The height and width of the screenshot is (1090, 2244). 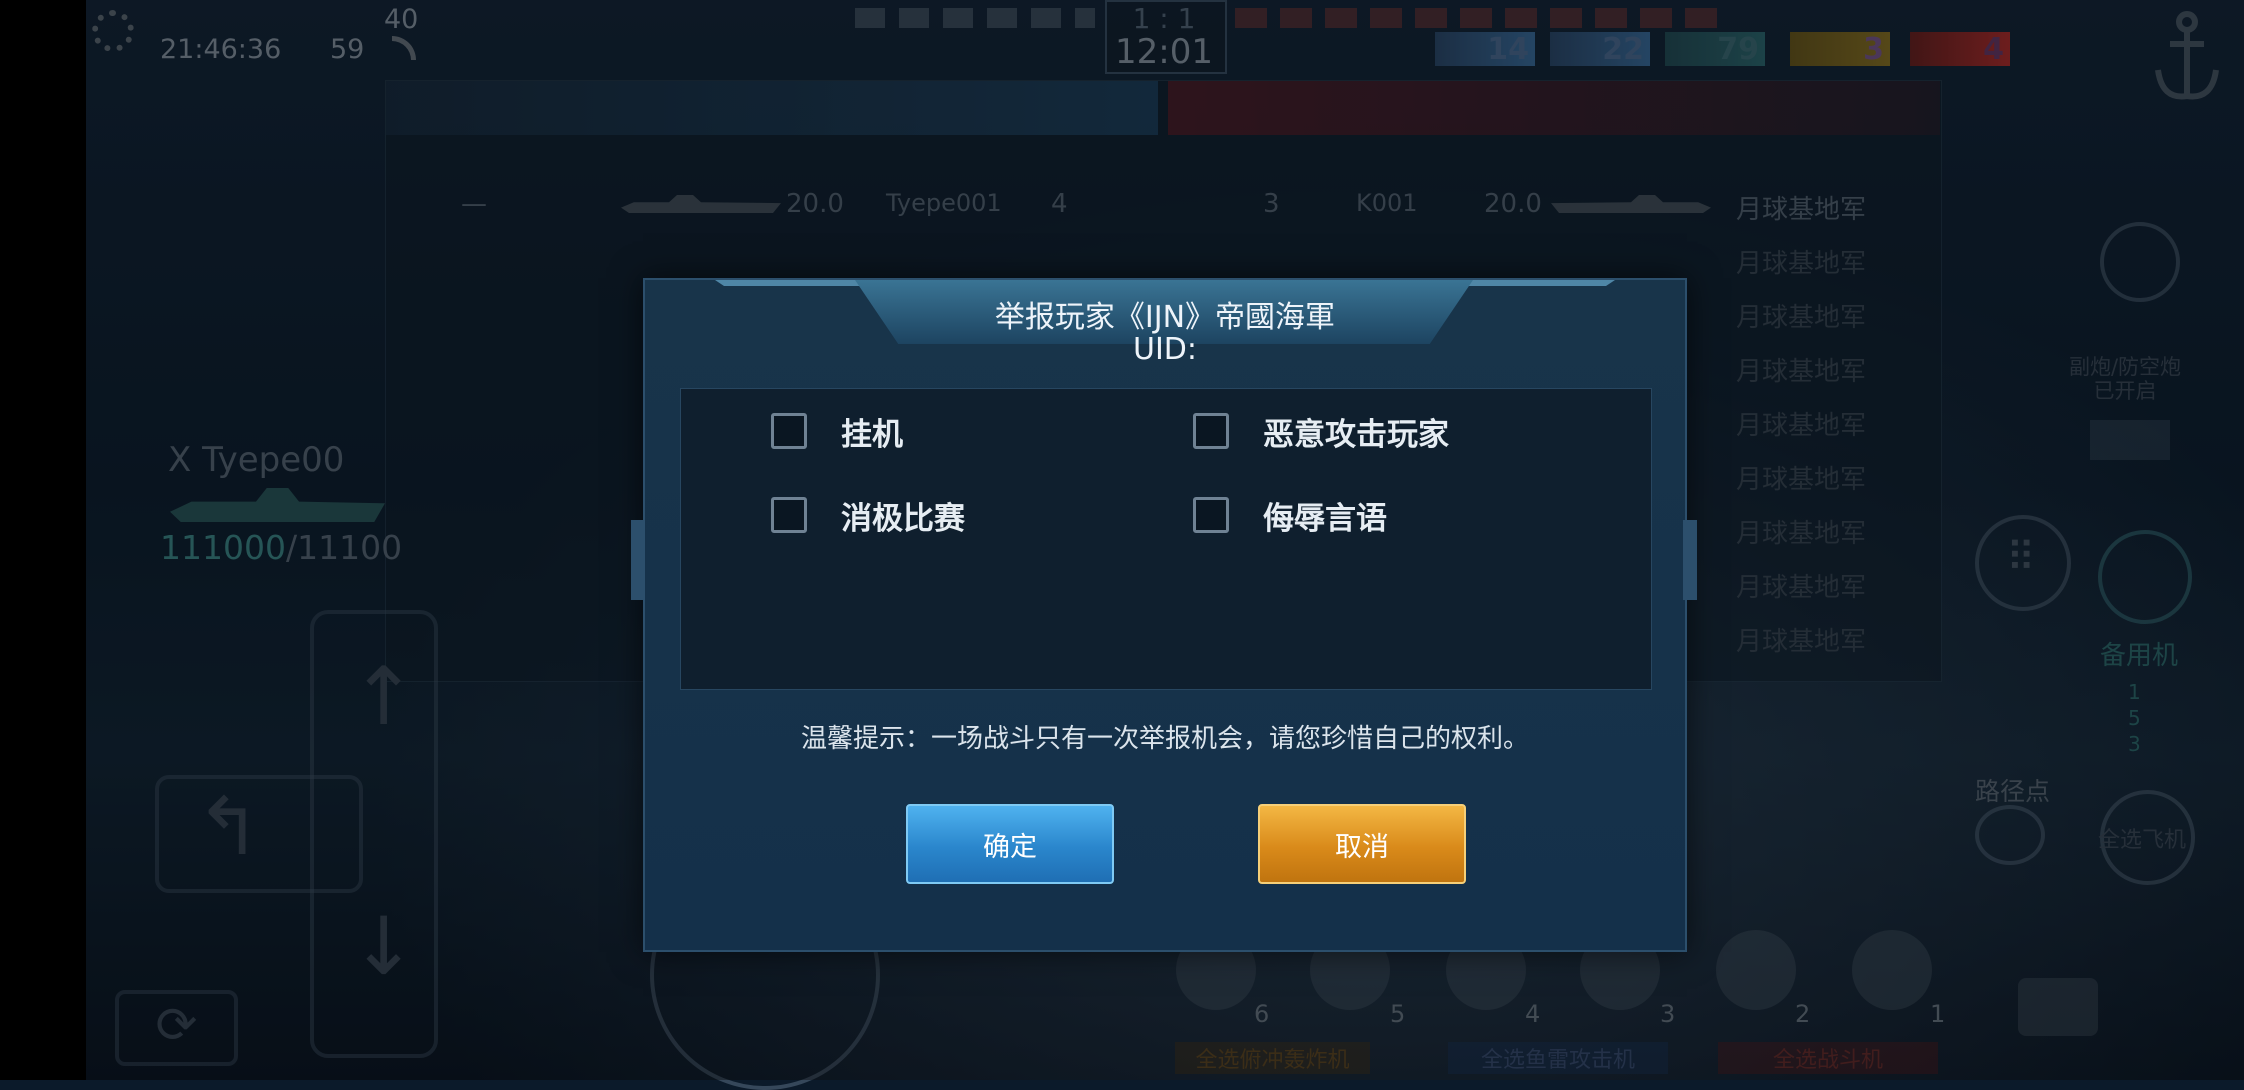 I want to click on reason-passive-play: 消极比赛, so click(x=868, y=515).